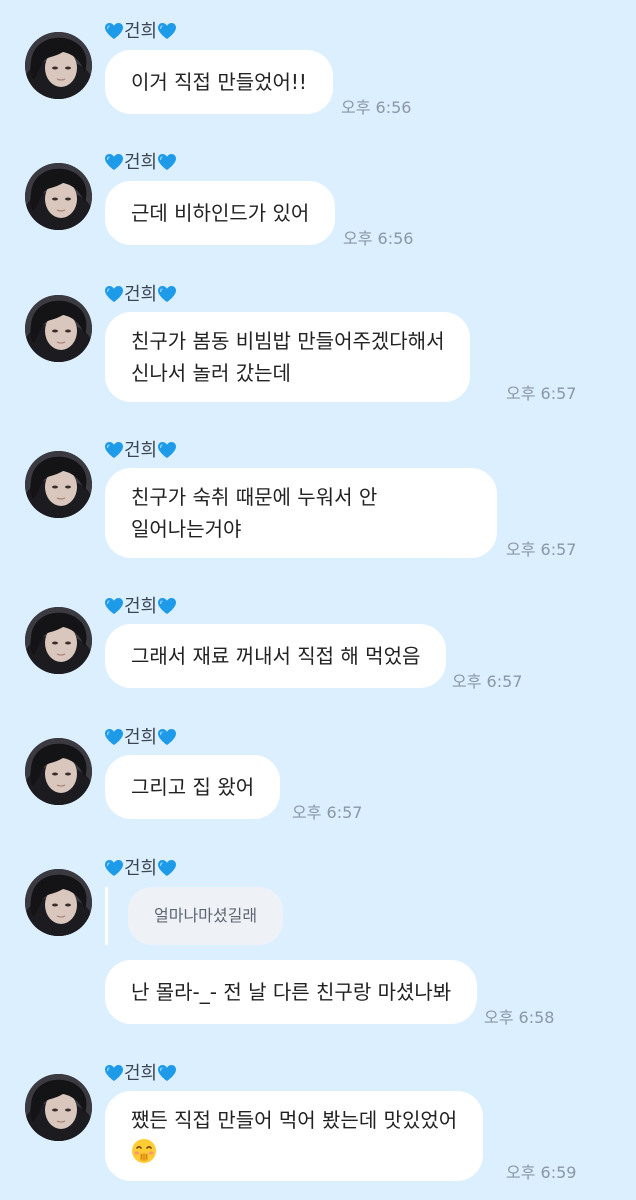  What do you see at coordinates (541, 1172) in the screenshot?
I see `timestamp: 오후 6:59` at bounding box center [541, 1172].